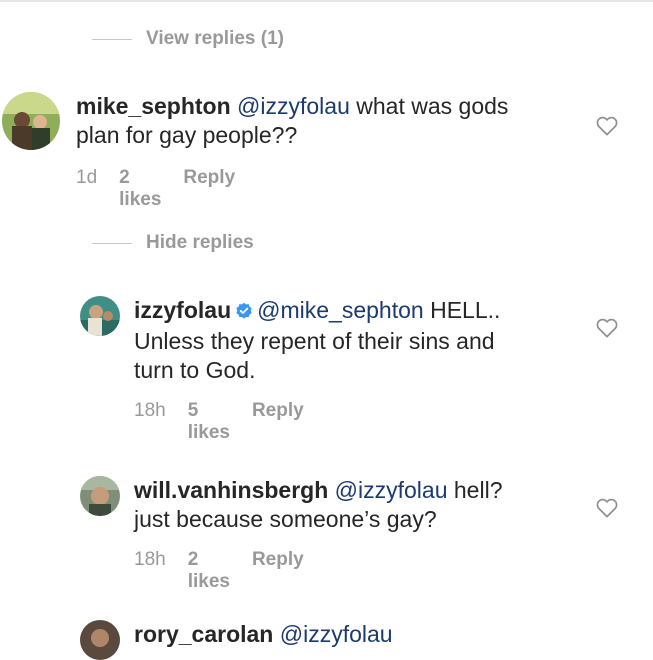 This screenshot has width=653, height=660. What do you see at coordinates (340, 310) in the screenshot?
I see `mention-link: @mike_sephton` at bounding box center [340, 310].